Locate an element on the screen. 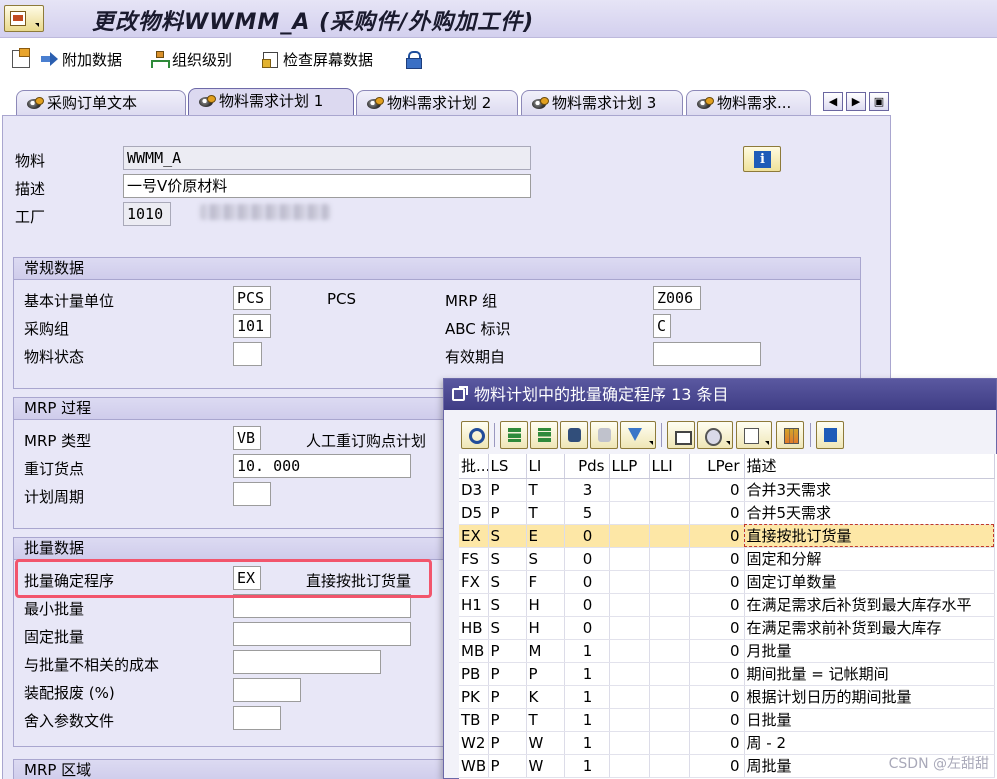 This screenshot has height=779, width=997. dropdown-arrow-icon is located at coordinates (37, 25).